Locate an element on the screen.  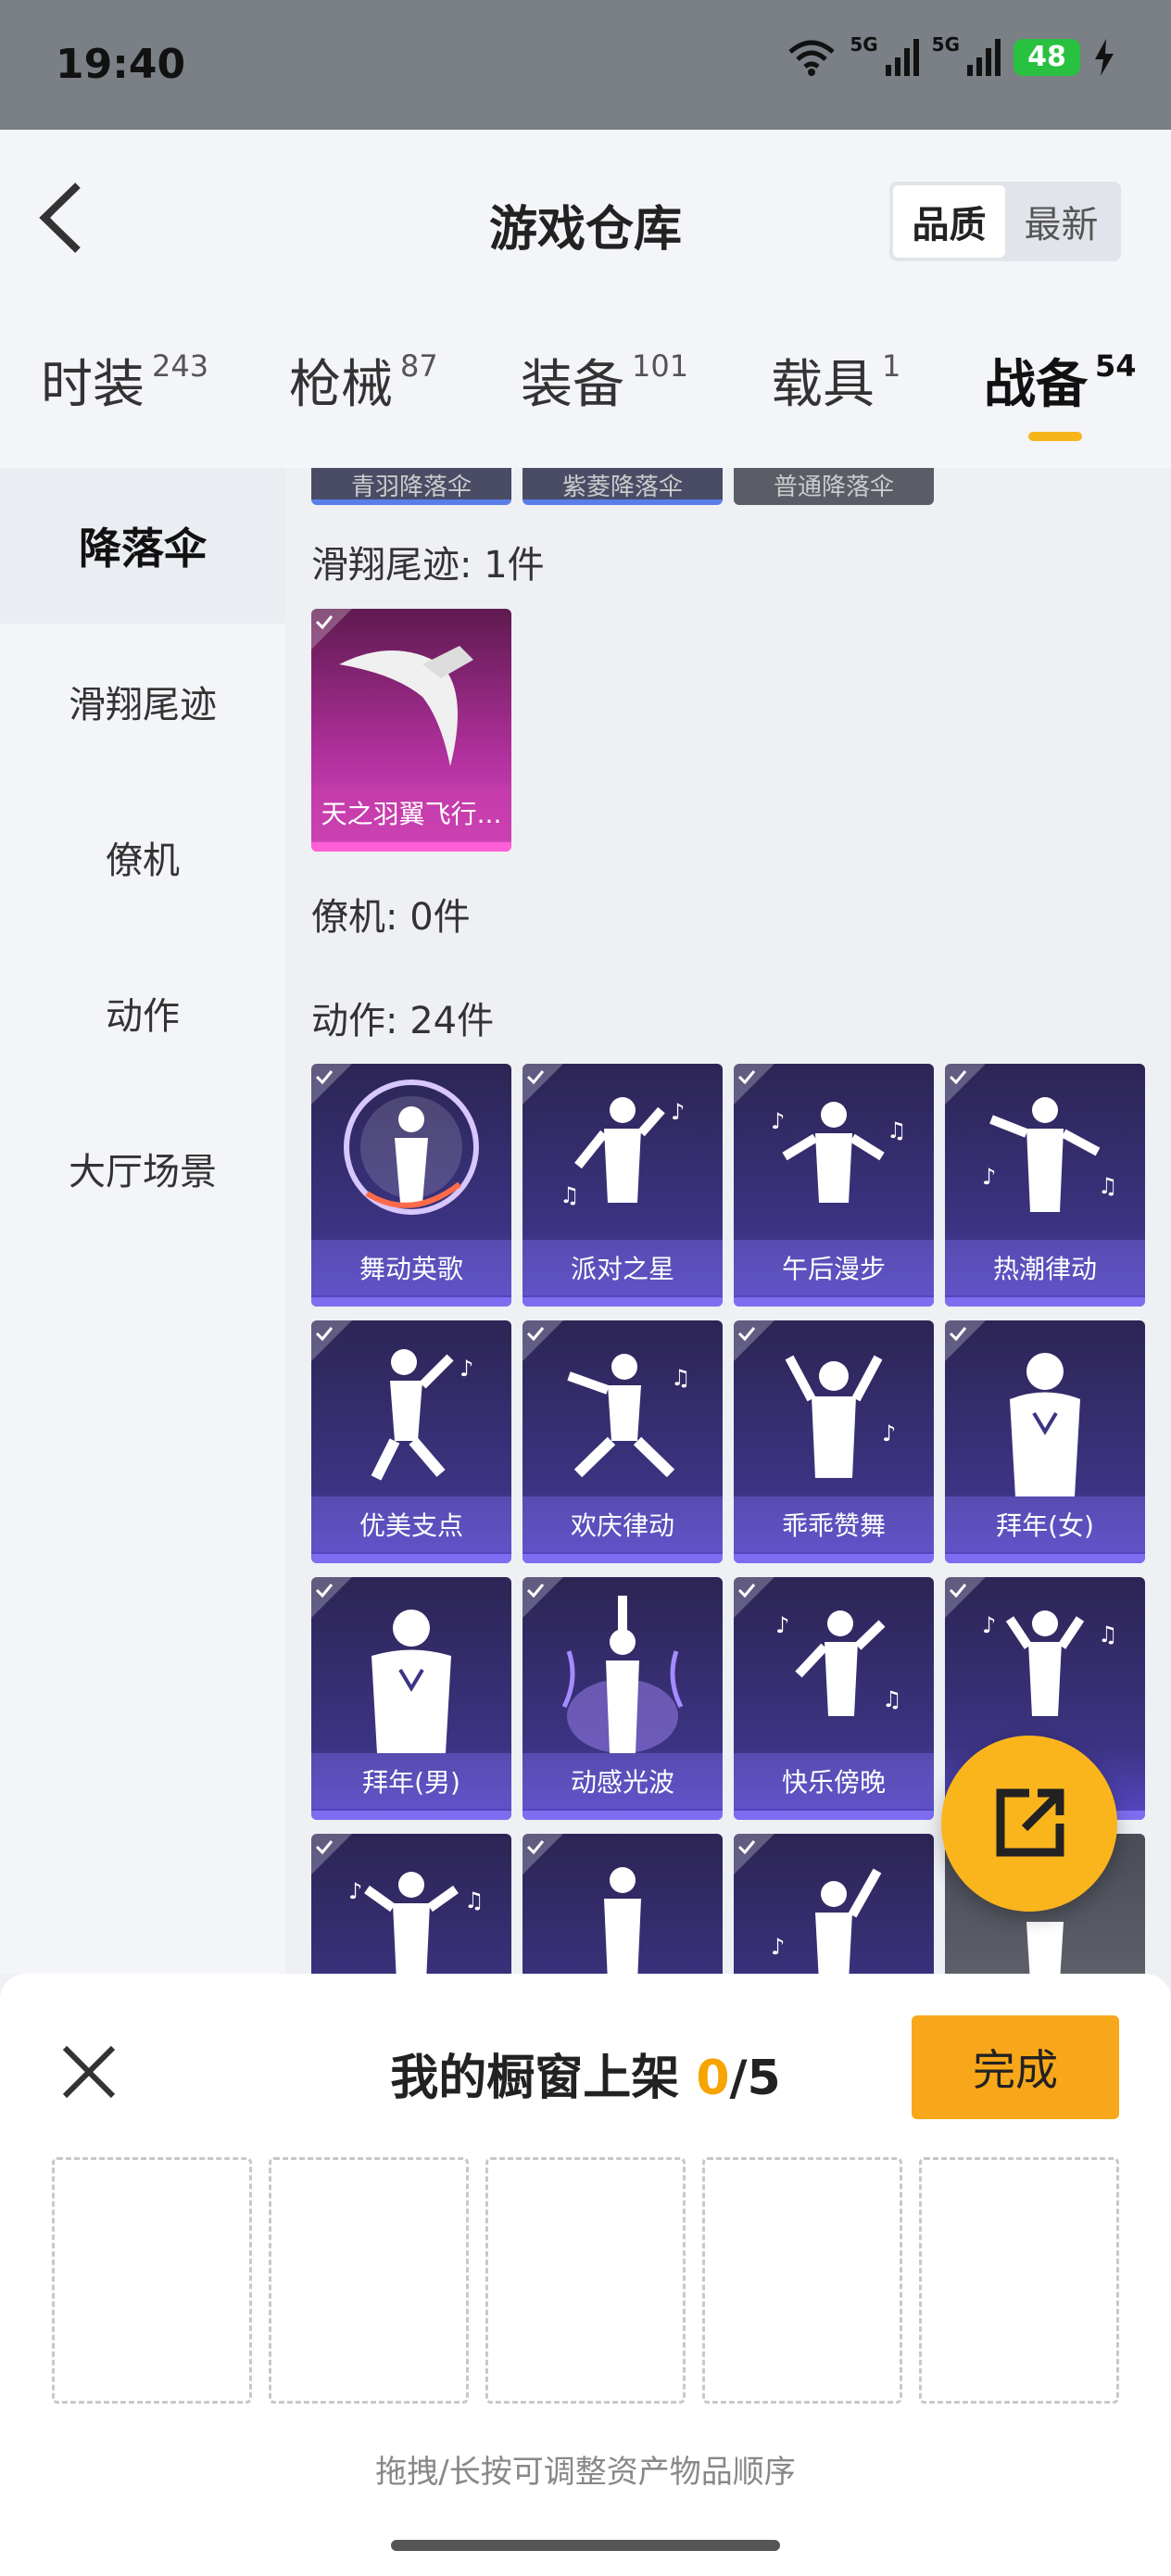
emote-item: ♪ ♫ 派对之星 is located at coordinates (623, 1185).